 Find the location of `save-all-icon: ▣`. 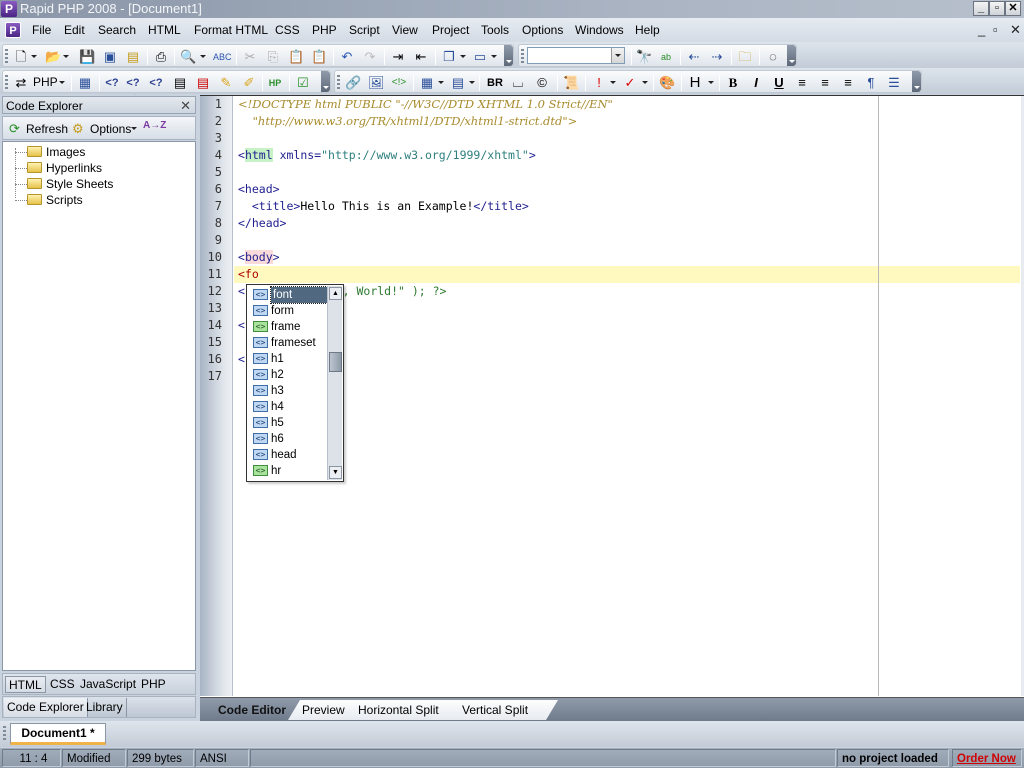

save-all-icon: ▣ is located at coordinates (110, 57).